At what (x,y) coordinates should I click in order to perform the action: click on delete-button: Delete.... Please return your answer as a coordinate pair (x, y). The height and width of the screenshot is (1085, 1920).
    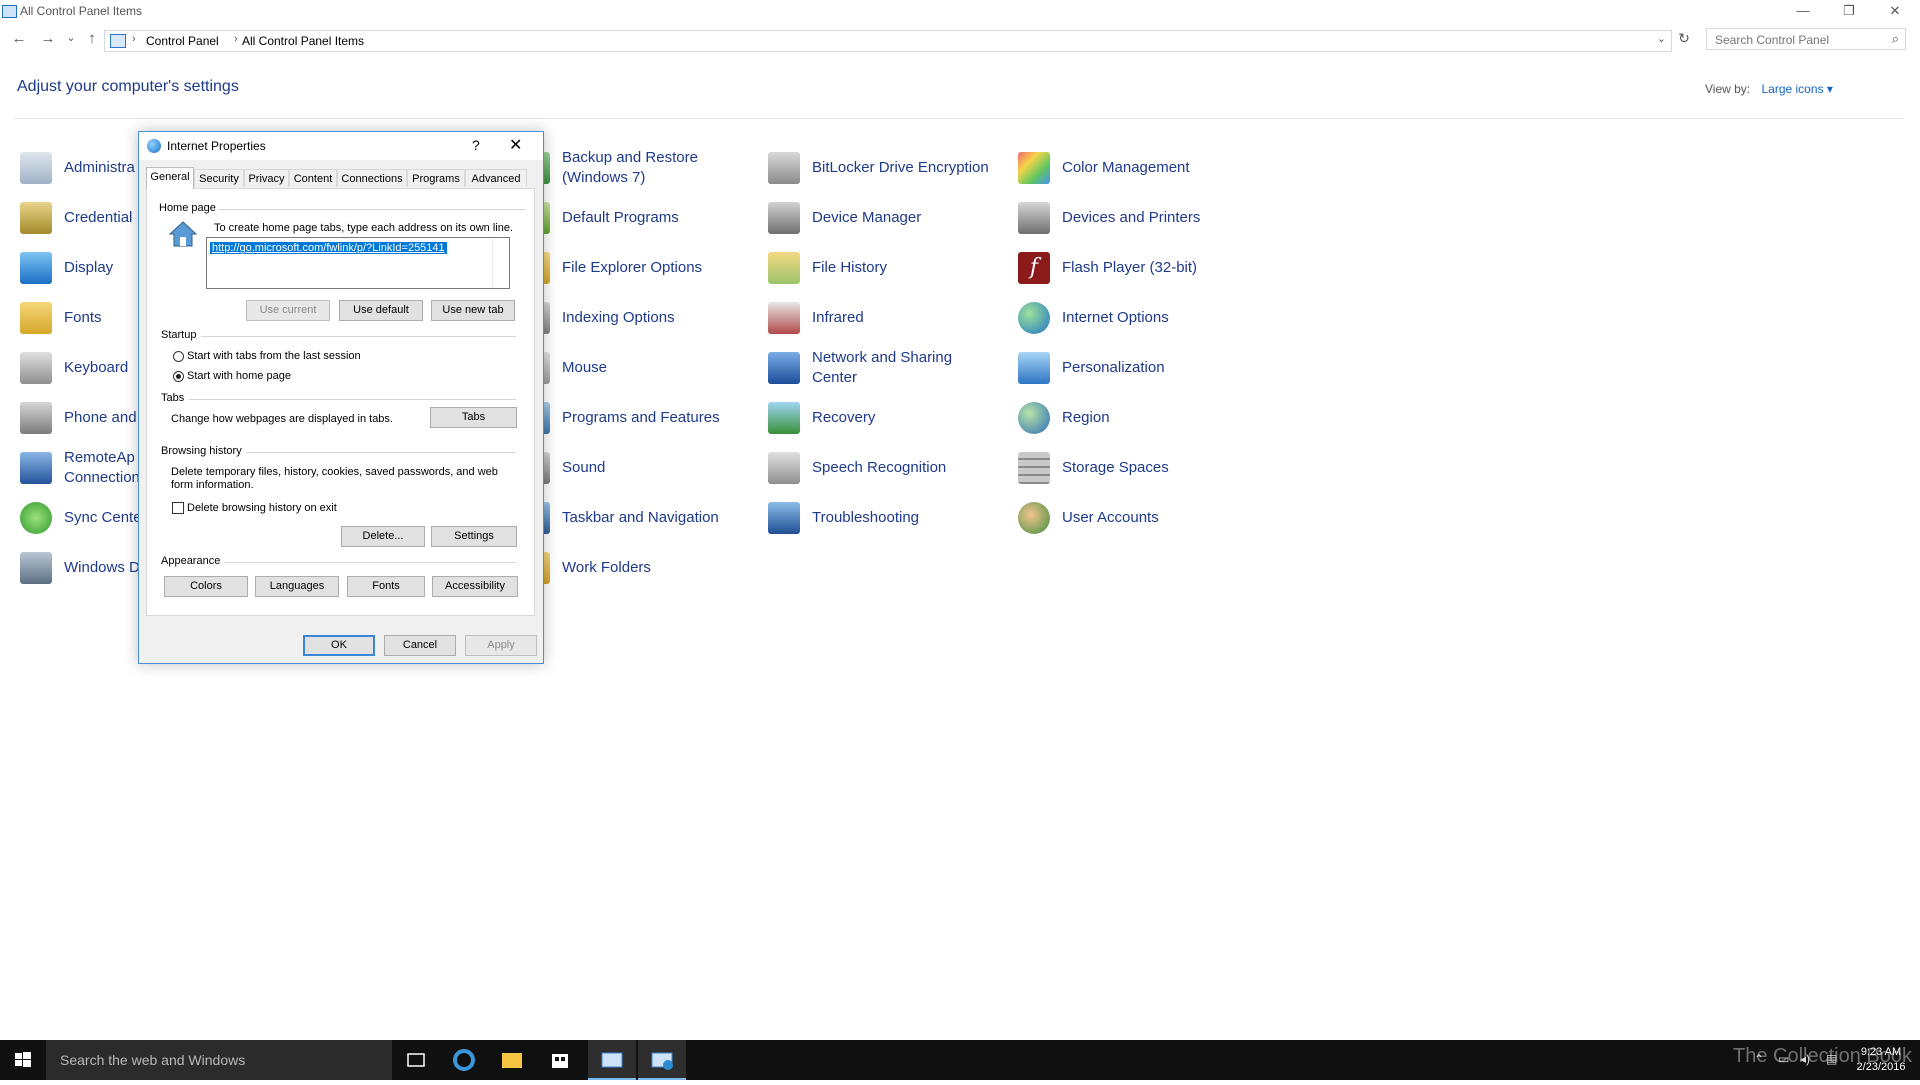
    Looking at the image, I should click on (383, 536).